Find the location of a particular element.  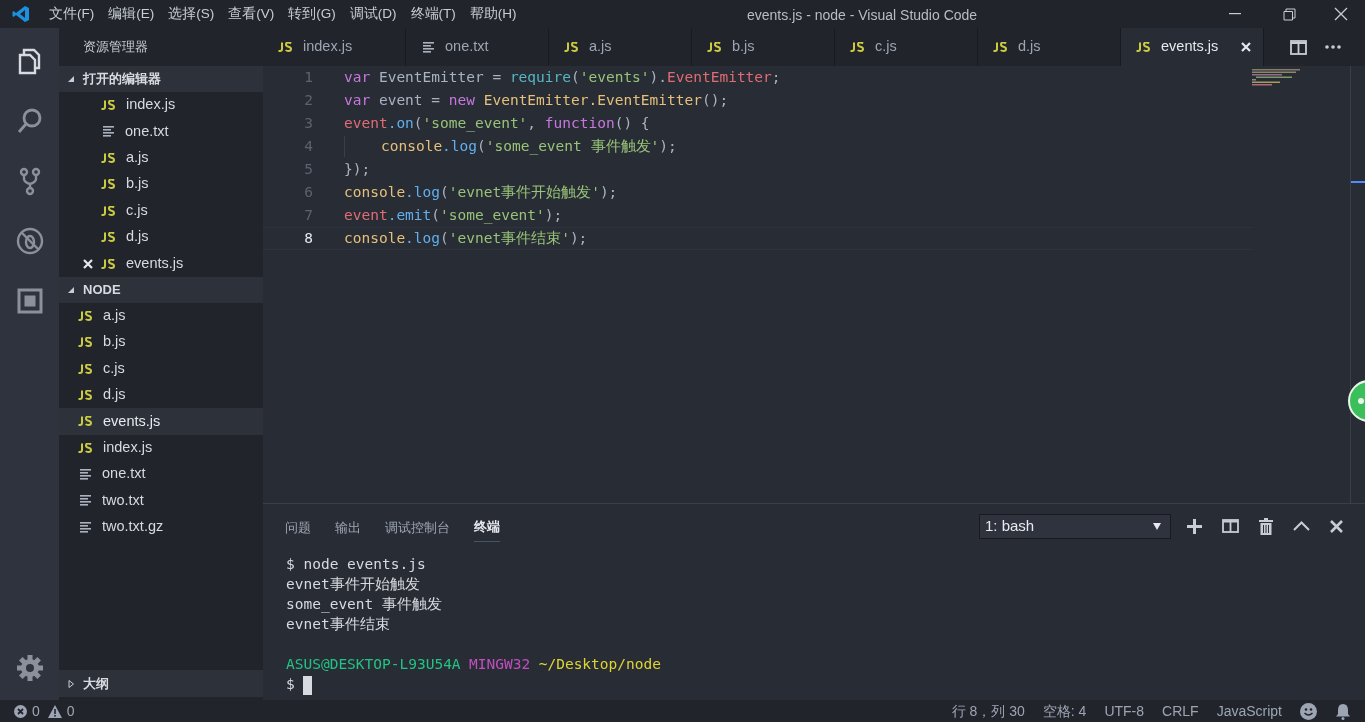

panel-tab: 终端 is located at coordinates (487, 527).